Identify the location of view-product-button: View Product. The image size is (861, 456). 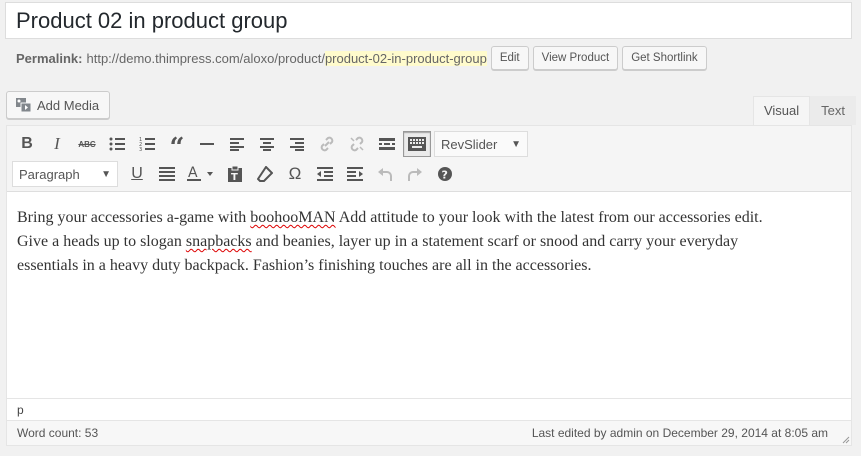
(575, 58).